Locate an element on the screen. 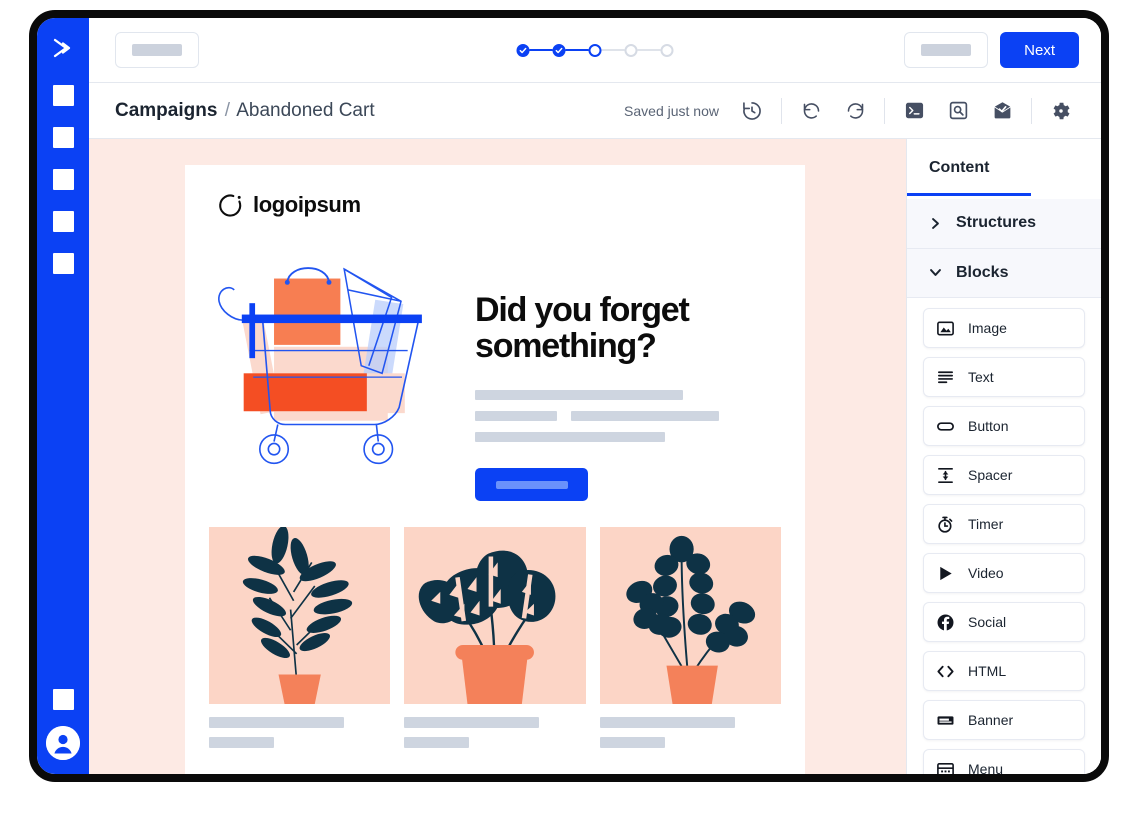  back-button is located at coordinates (157, 50).